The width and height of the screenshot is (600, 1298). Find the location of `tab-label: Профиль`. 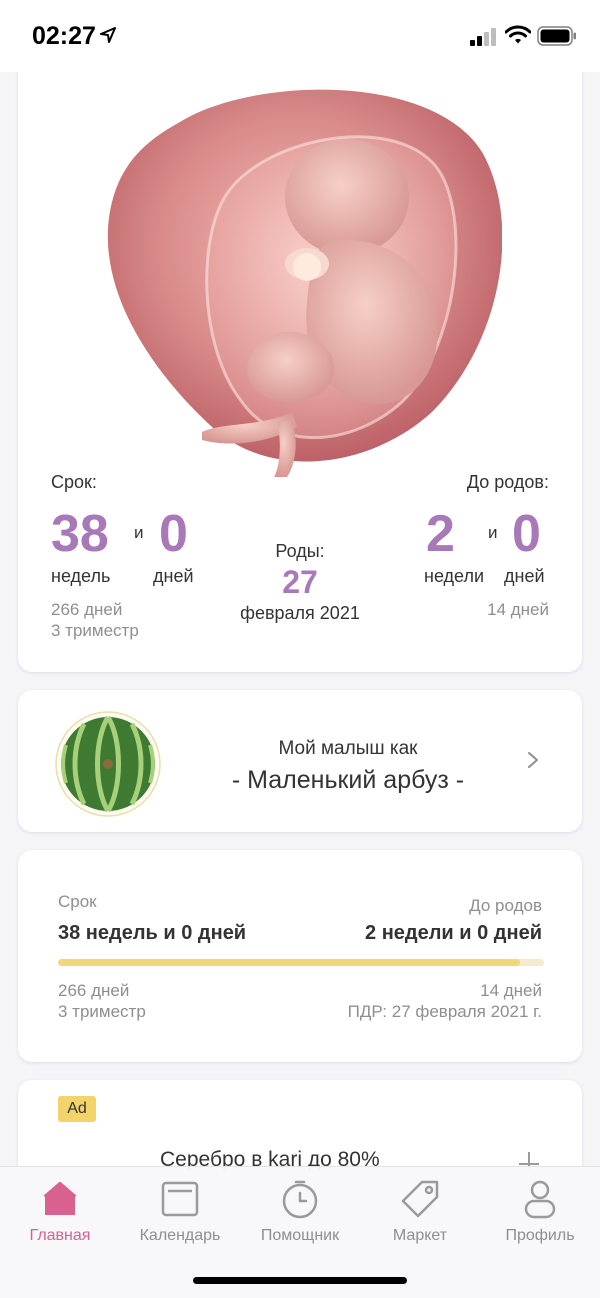

tab-label: Профиль is located at coordinates (540, 1235).